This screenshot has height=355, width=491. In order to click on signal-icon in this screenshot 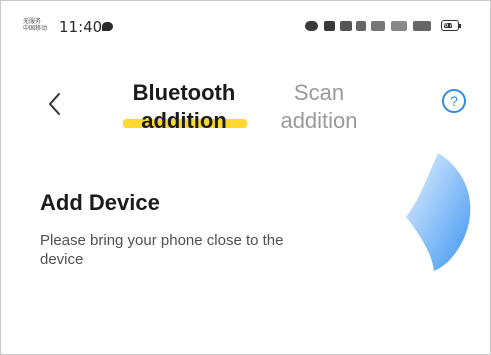, I will do `click(399, 26)`.